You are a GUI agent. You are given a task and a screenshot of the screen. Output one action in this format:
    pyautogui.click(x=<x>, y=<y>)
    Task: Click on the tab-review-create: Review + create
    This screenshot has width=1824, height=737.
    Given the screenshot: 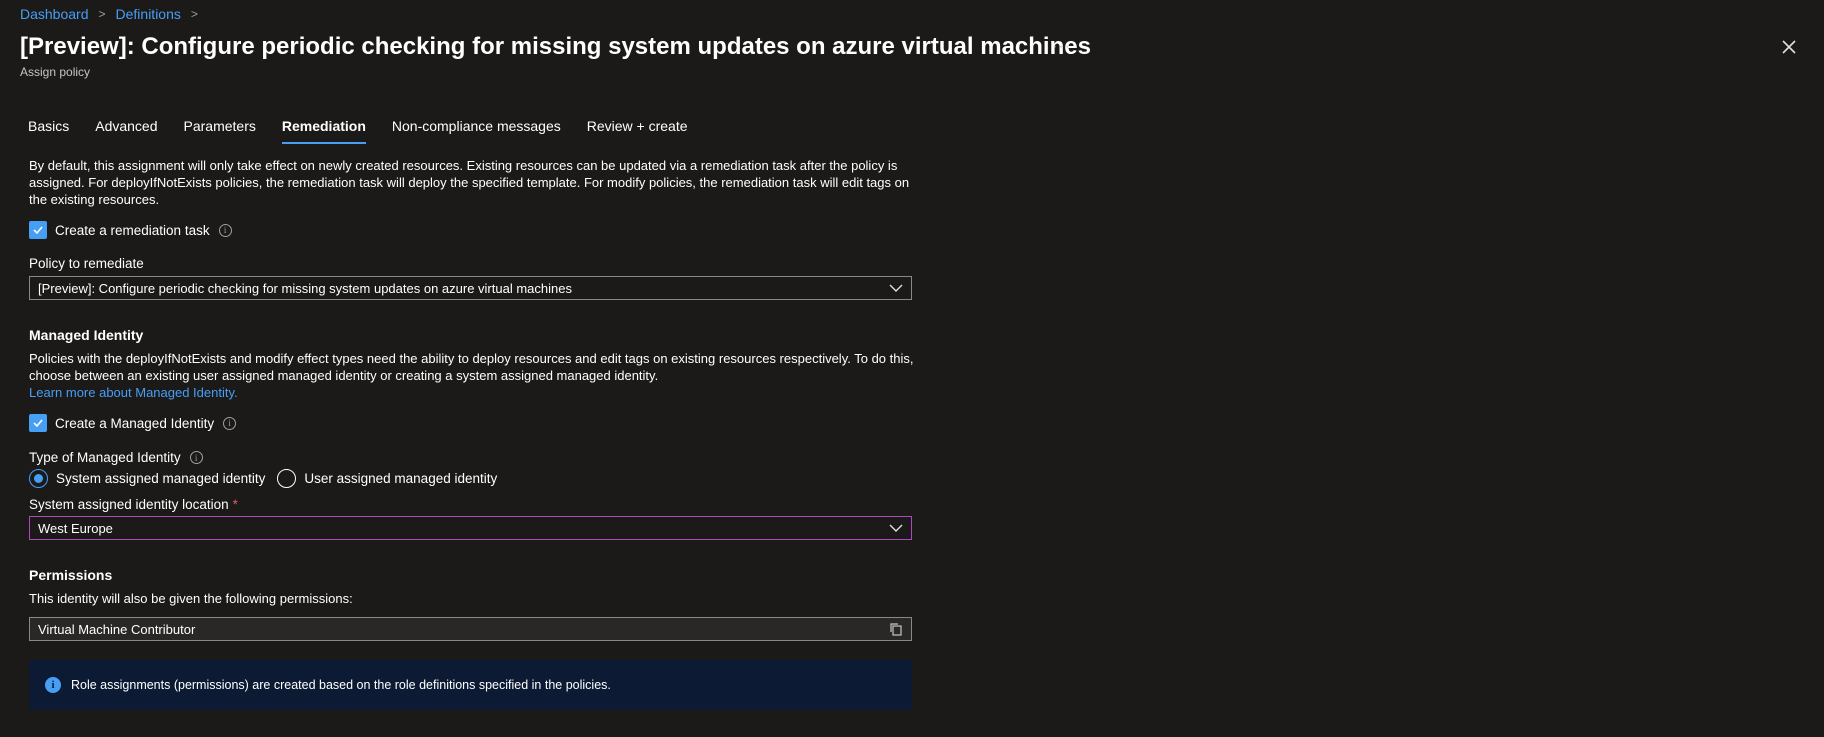 What is the action you would take?
    pyautogui.click(x=637, y=131)
    